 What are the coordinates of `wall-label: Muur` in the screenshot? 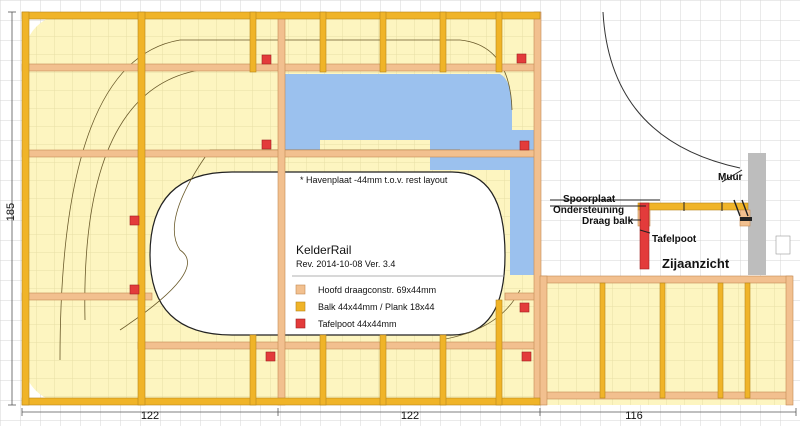 It's located at (730, 177).